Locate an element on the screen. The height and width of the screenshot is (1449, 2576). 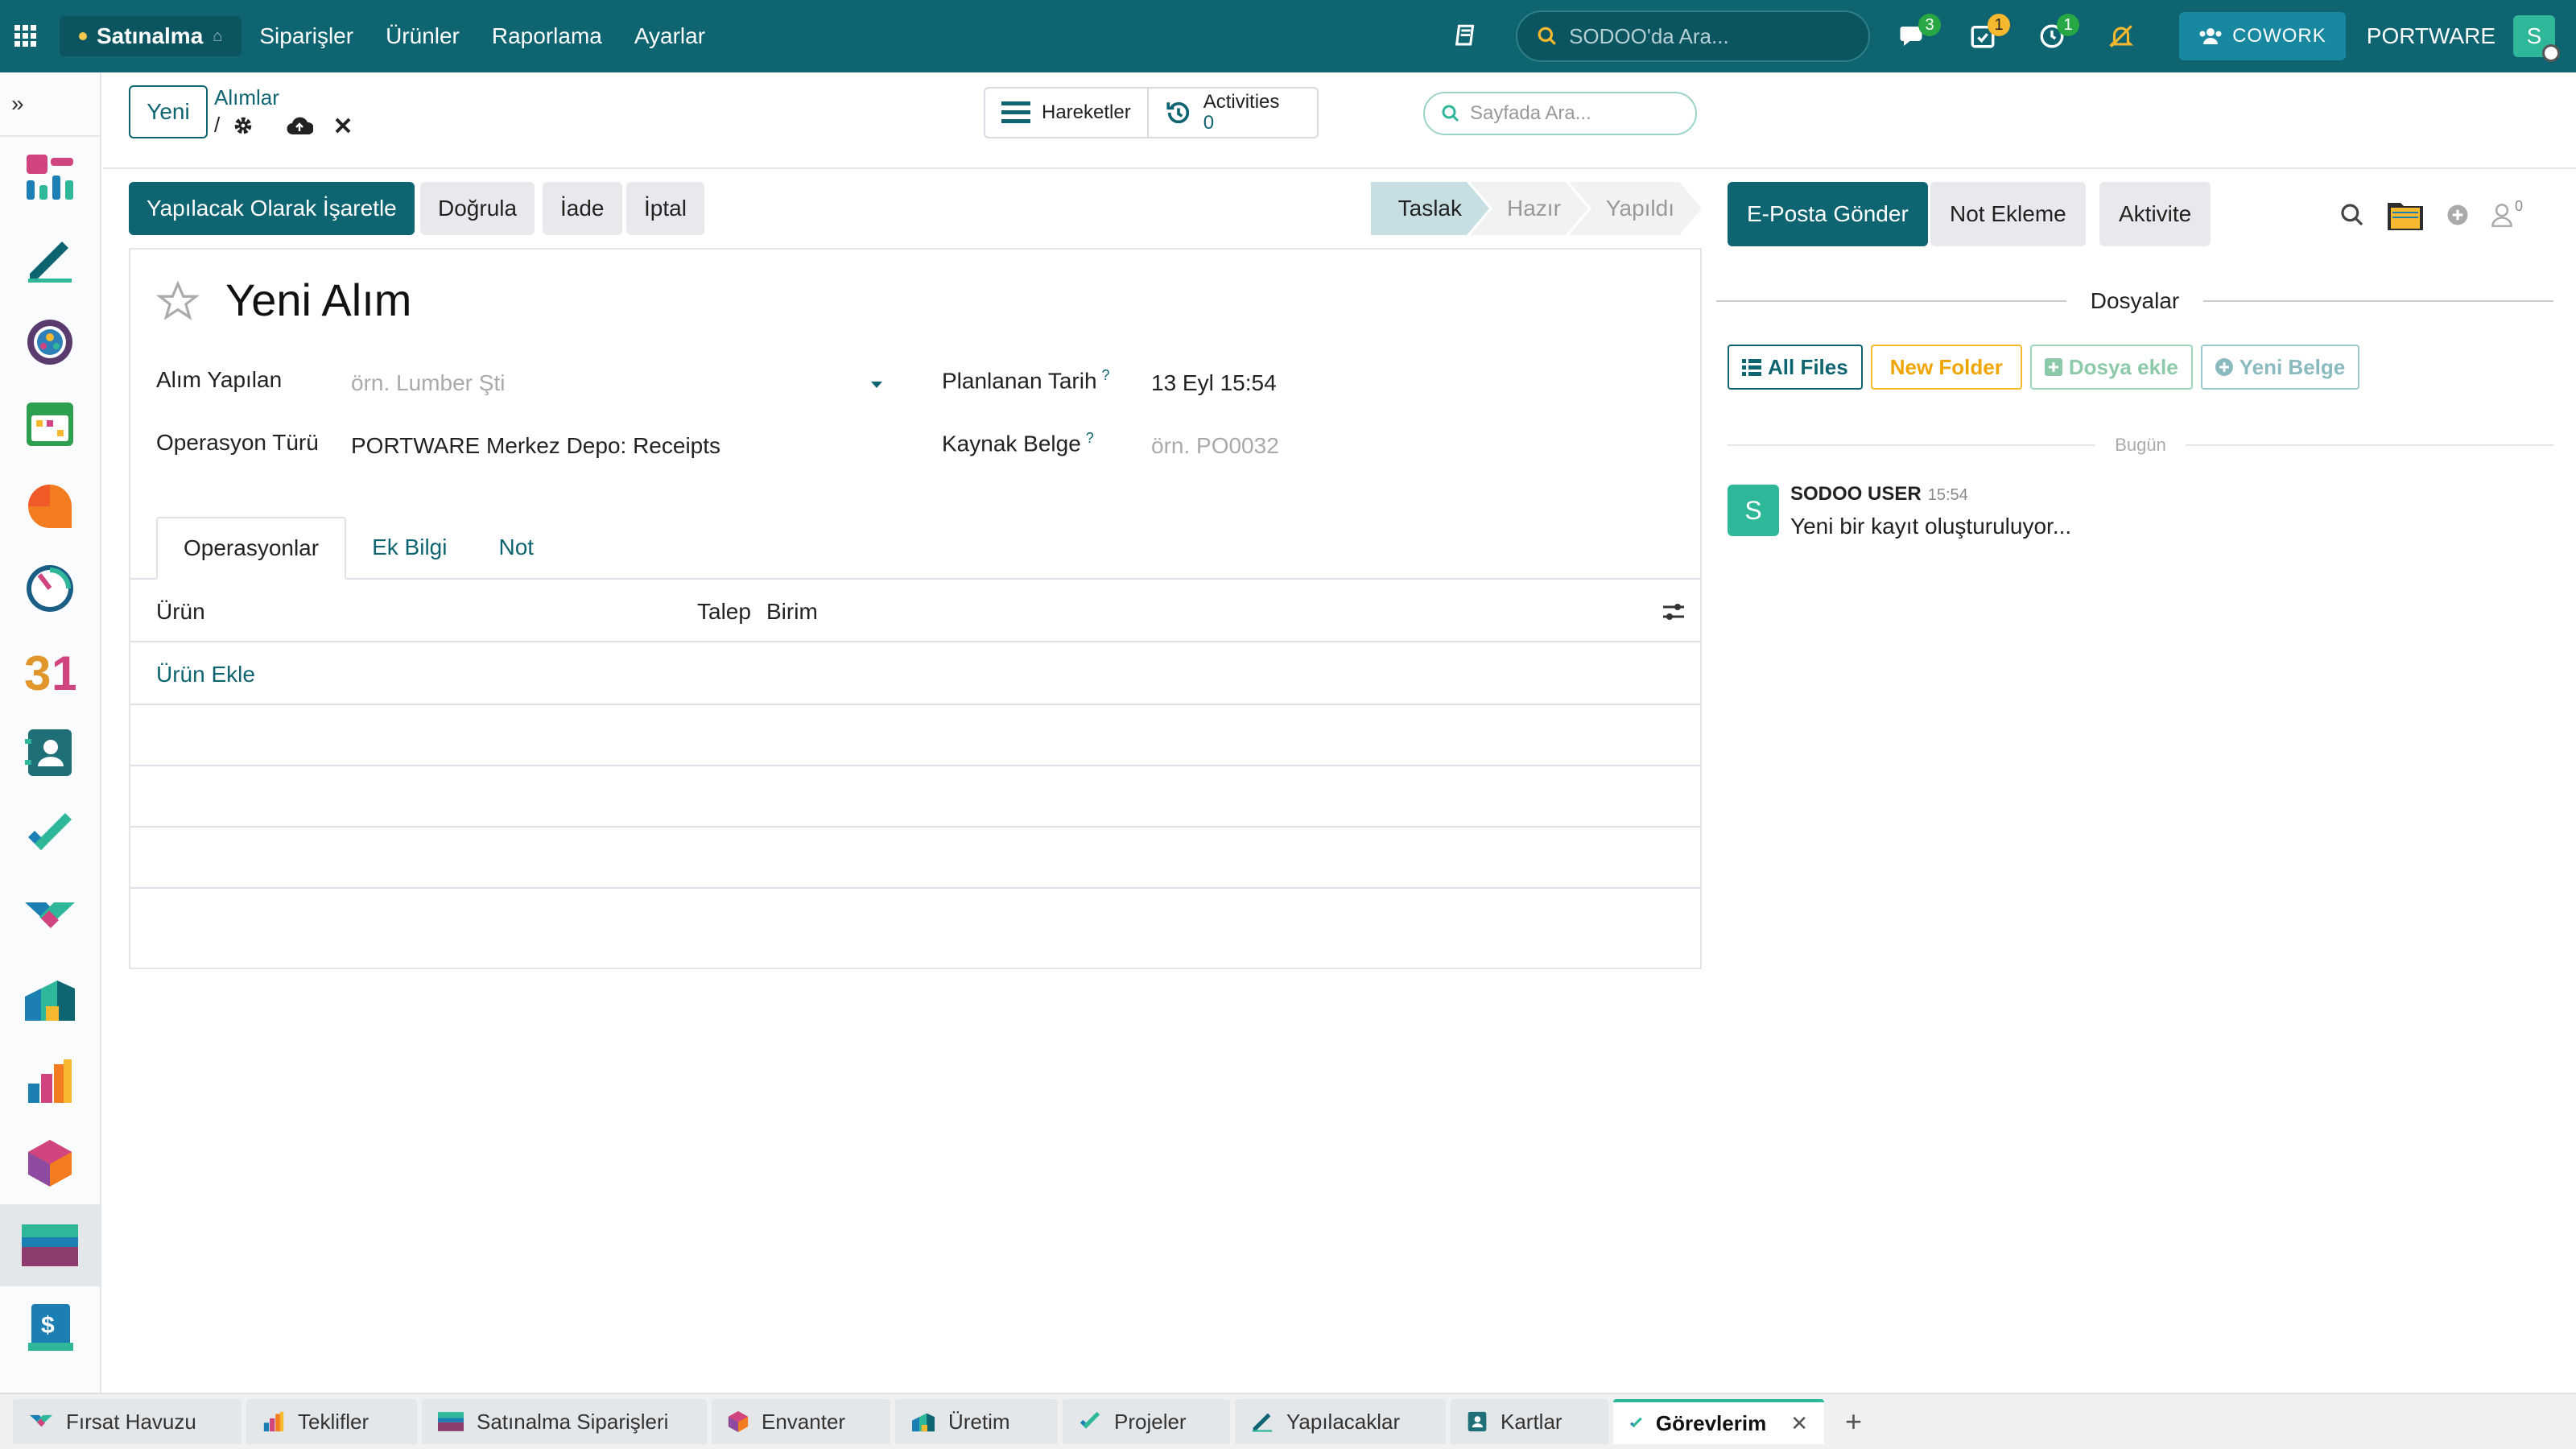
add-tab-icon: + is located at coordinates (1853, 1422).